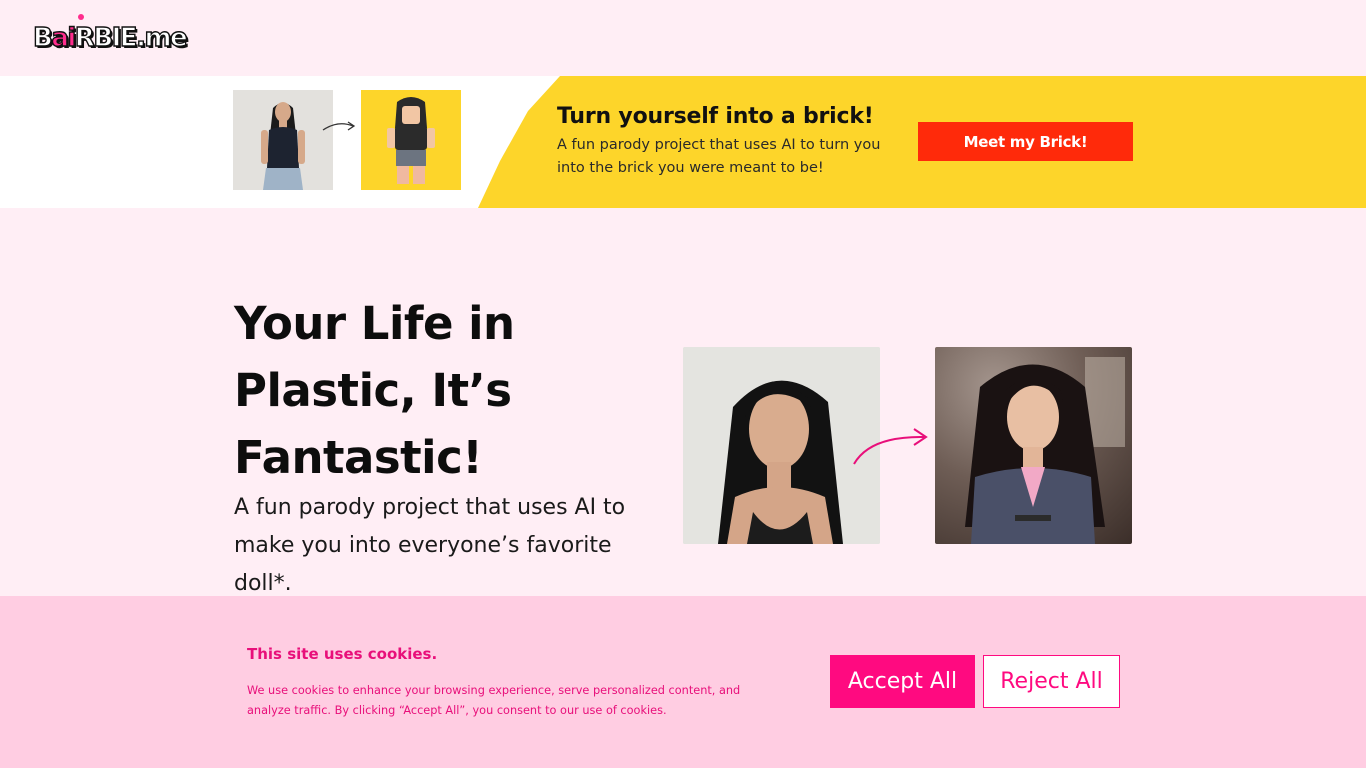 The width and height of the screenshot is (1366, 768). I want to click on banner-before-photo, so click(283, 140).